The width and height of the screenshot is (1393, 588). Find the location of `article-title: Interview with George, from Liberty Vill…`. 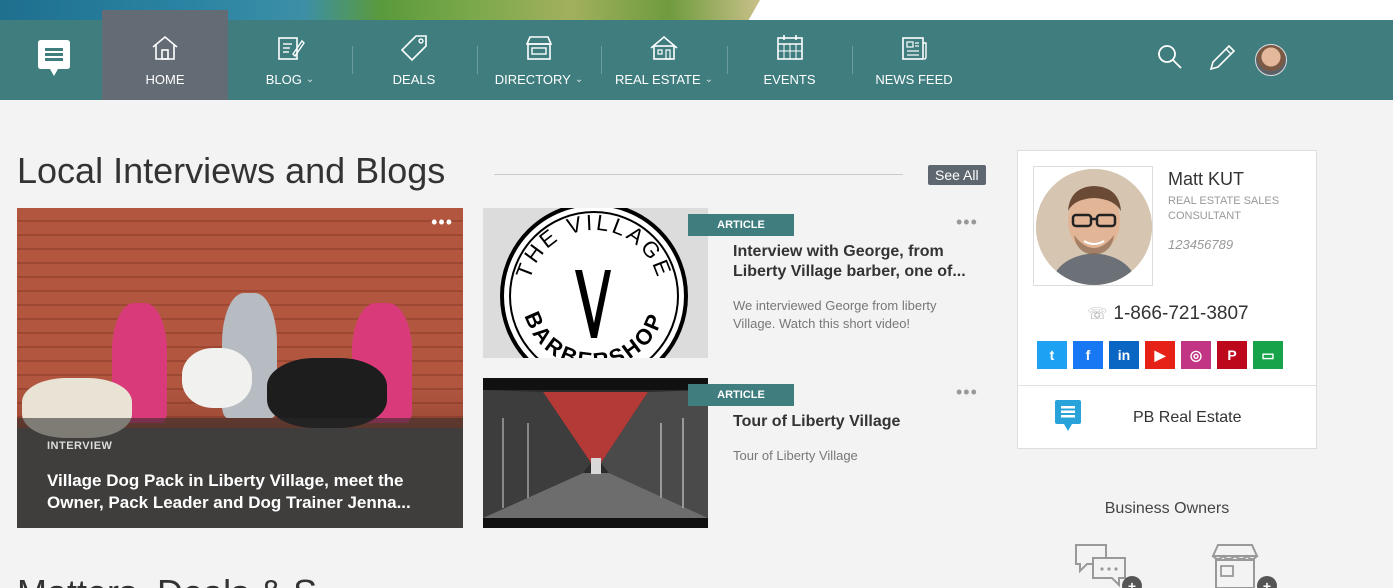

article-title: Interview with George, from Liberty Vill… is located at coordinates (858, 262).